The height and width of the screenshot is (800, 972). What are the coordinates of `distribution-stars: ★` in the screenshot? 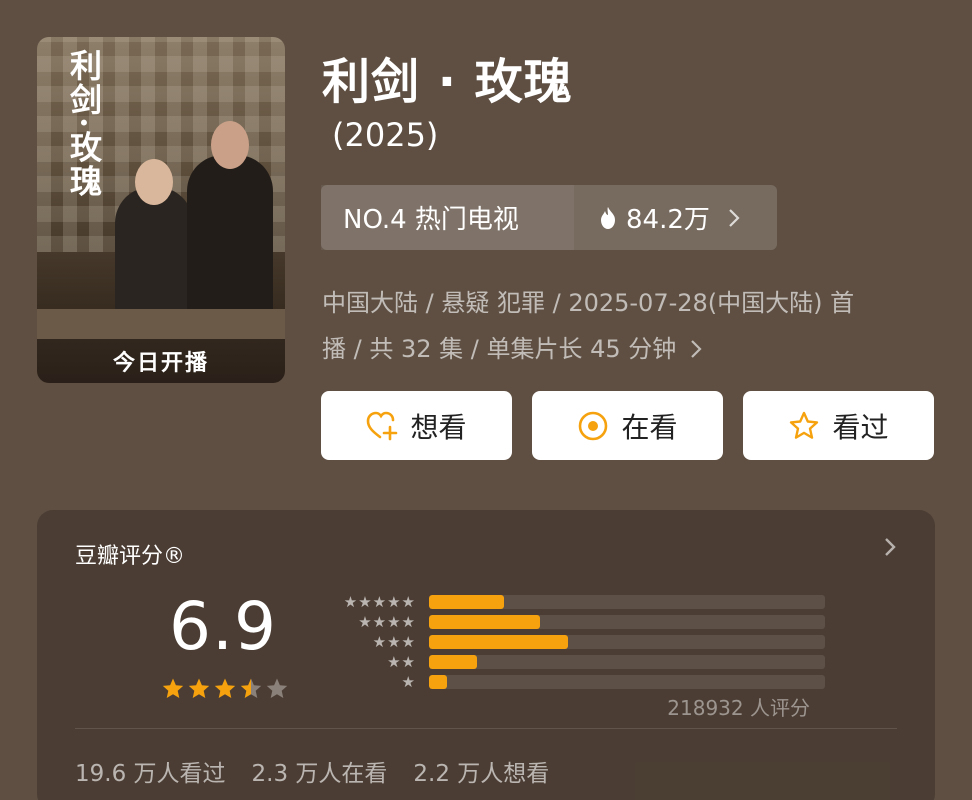 It's located at (366, 681).